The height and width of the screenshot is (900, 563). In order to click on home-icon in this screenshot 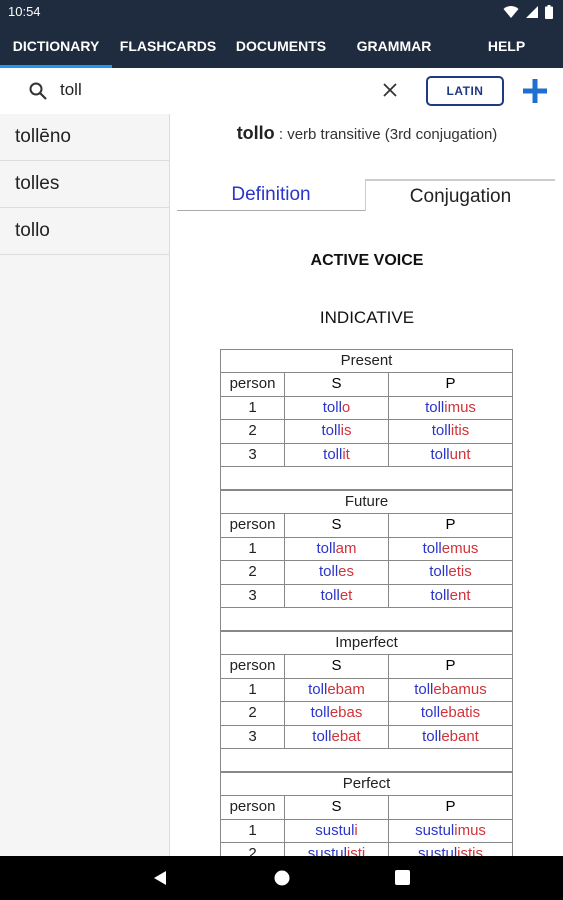, I will do `click(282, 878)`.